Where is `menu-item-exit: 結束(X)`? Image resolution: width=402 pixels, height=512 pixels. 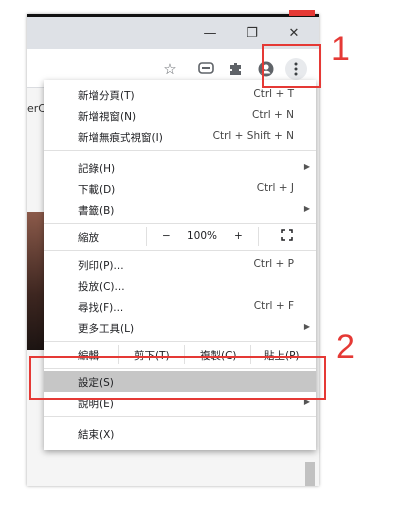 menu-item-exit: 結束(X) is located at coordinates (180, 433).